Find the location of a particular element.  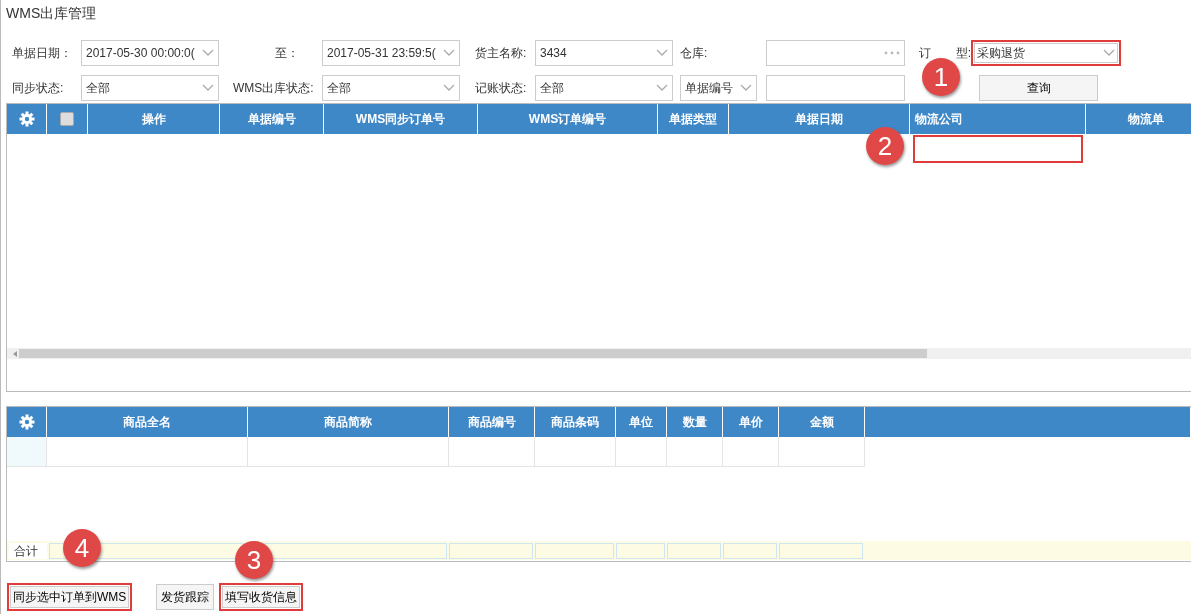

action-button: 同步选中订单到WMS is located at coordinates (70, 597).